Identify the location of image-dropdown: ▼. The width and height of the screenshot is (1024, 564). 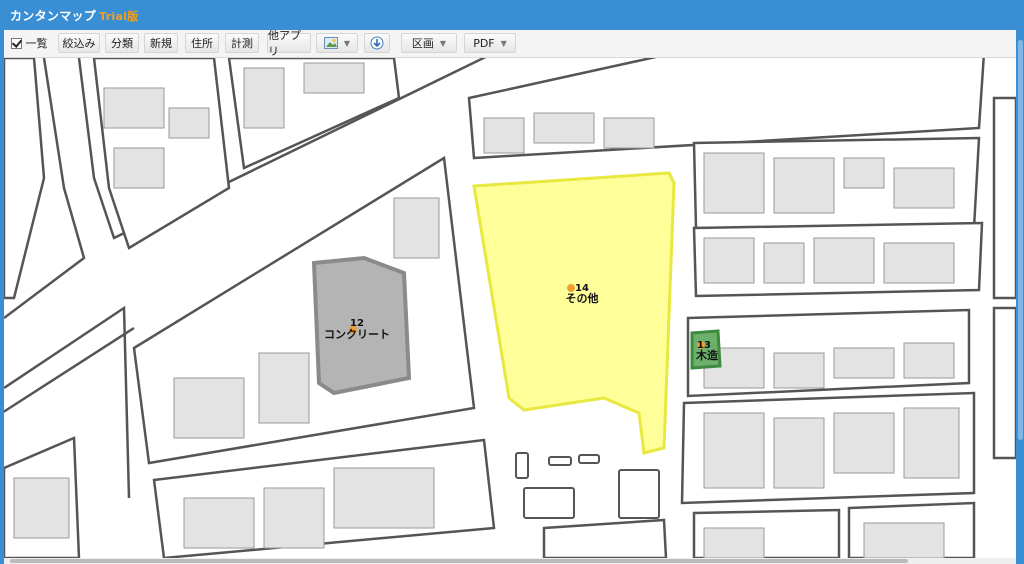
(337, 43).